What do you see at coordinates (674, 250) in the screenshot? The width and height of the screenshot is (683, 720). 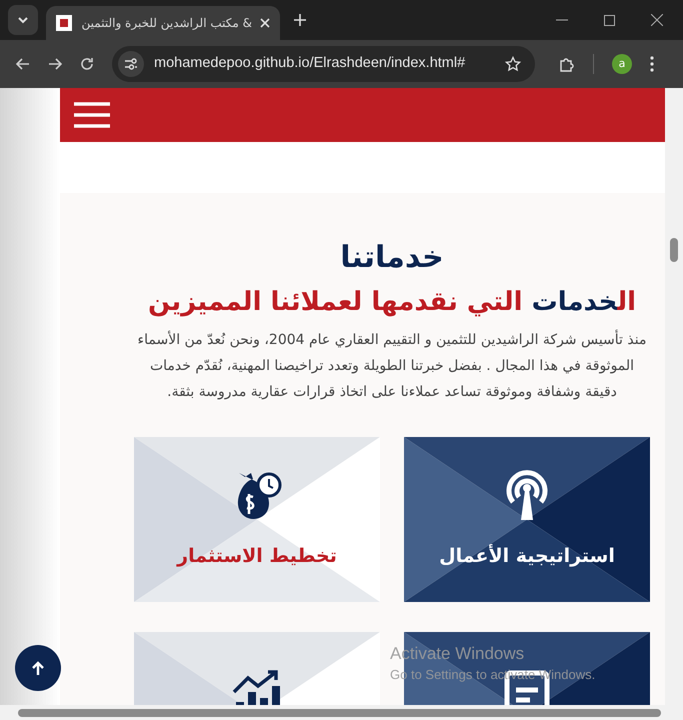 I see `scrollbar-thumb` at bounding box center [674, 250].